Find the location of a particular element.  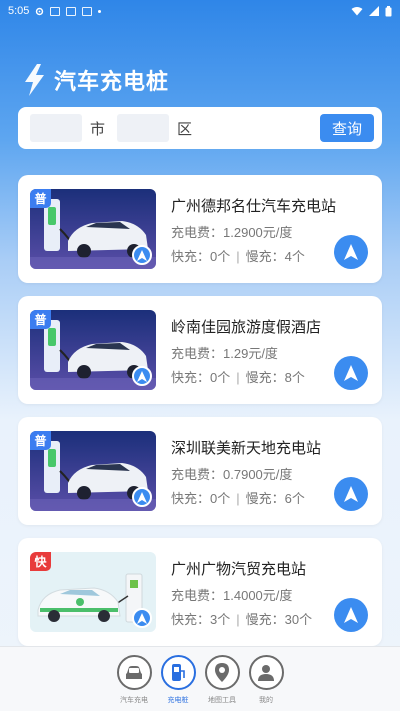

station-fee: 充电费：0.7900元/度 is located at coordinates (231, 473).